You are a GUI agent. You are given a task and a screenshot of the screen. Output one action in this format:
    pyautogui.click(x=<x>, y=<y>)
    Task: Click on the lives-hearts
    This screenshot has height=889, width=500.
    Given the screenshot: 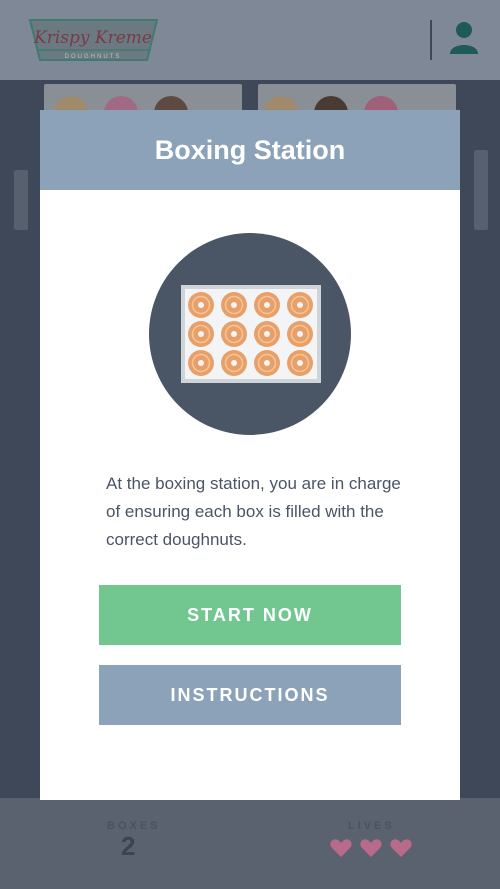 What is the action you would take?
    pyautogui.click(x=371, y=848)
    